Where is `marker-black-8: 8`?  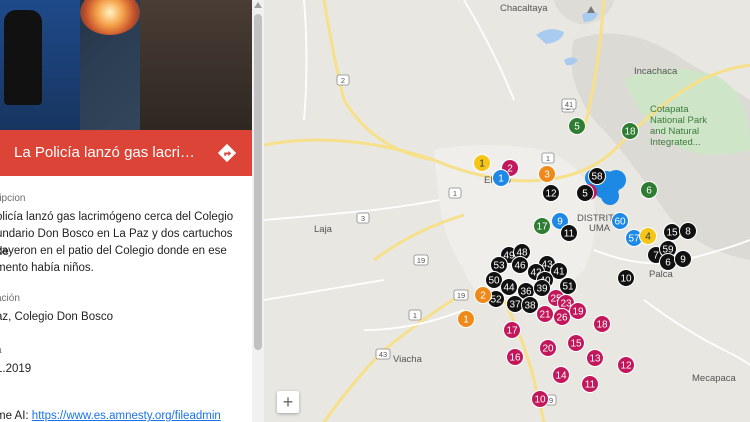
marker-black-8: 8 is located at coordinates (688, 231).